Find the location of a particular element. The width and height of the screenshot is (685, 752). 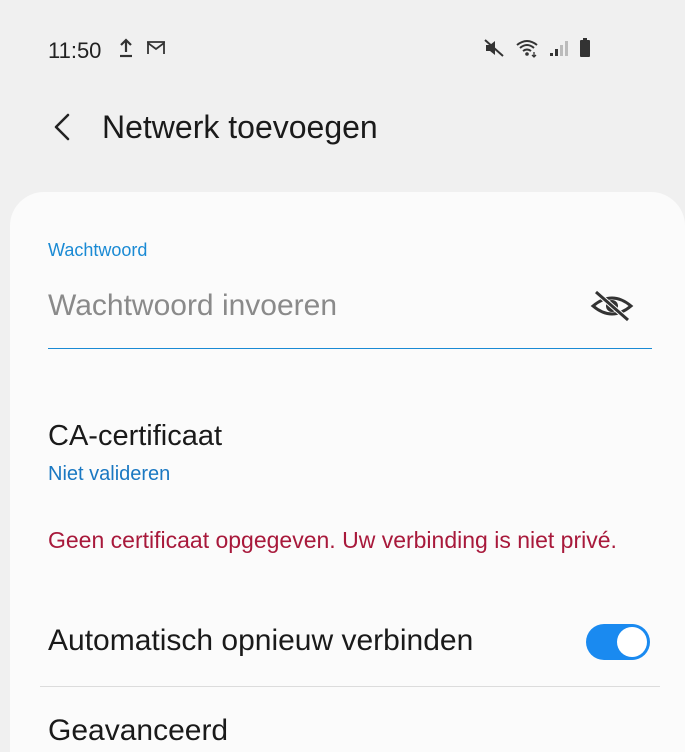

toggle-knob is located at coordinates (632, 642).